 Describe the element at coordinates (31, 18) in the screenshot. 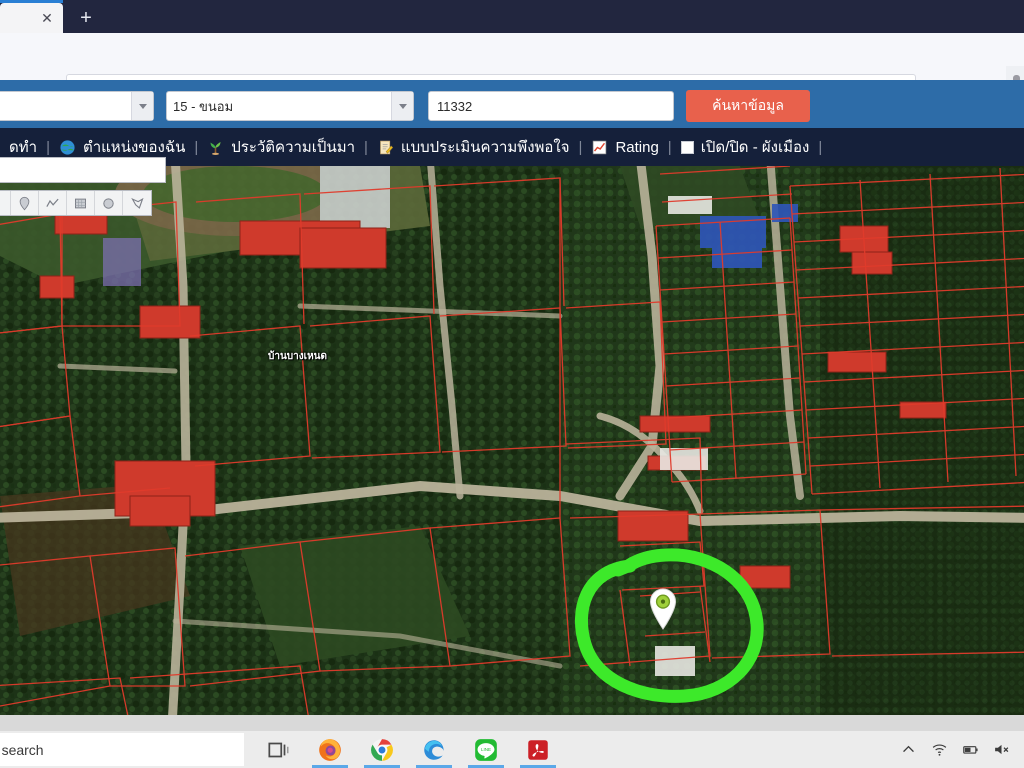

I see `browser-tab: ✕` at that location.